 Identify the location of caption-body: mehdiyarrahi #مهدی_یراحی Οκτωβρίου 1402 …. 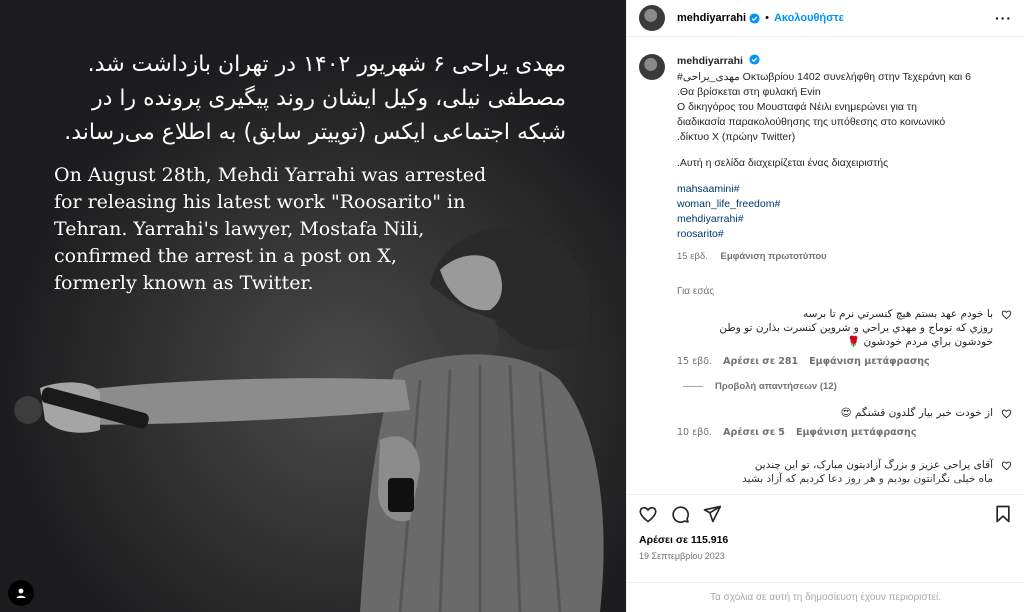
(844, 159).